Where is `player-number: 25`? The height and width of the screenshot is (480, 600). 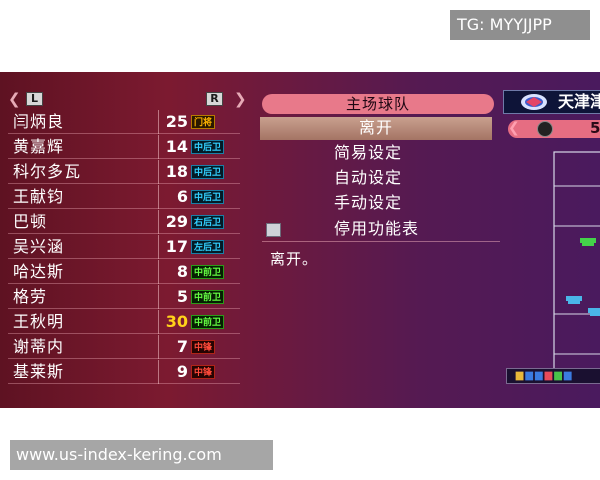
player-number: 25 is located at coordinates (176, 121).